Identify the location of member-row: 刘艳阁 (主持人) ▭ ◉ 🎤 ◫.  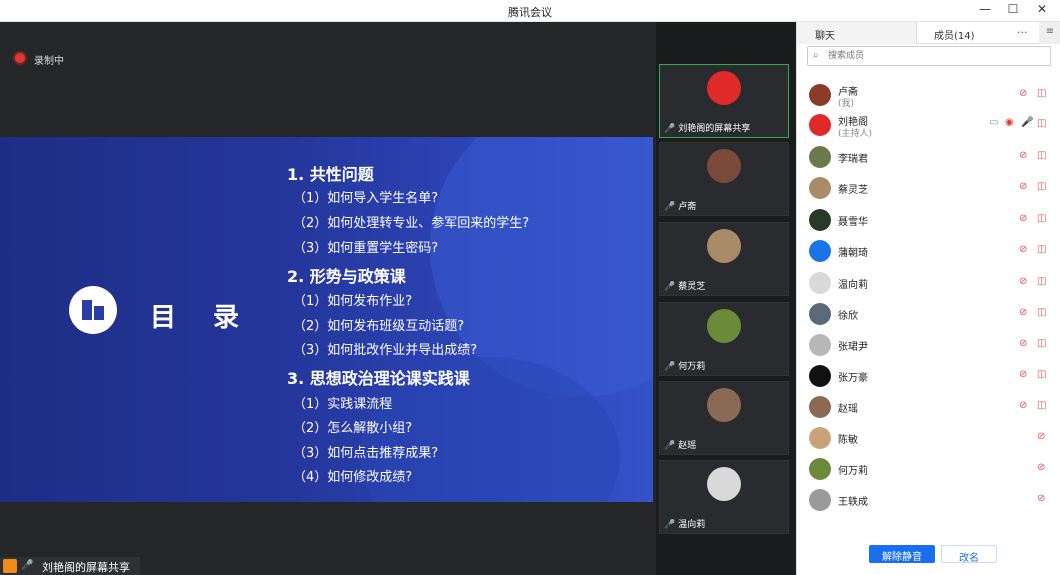
(932, 125).